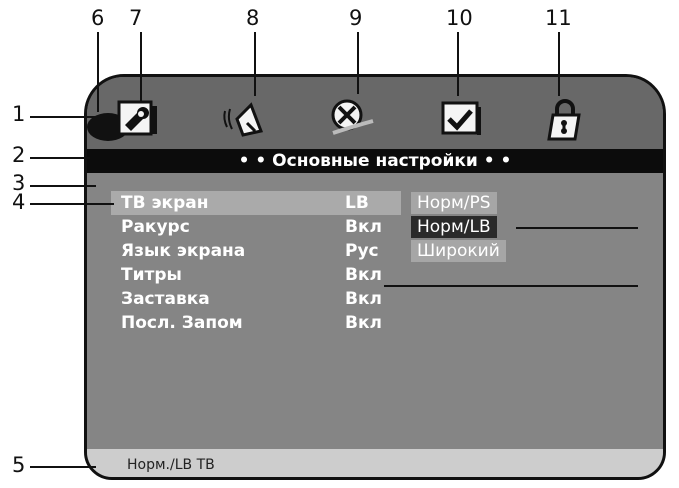 Image resolution: width=679 pixels, height=488 pixels. I want to click on disc-film-icon, so click(350, 119).